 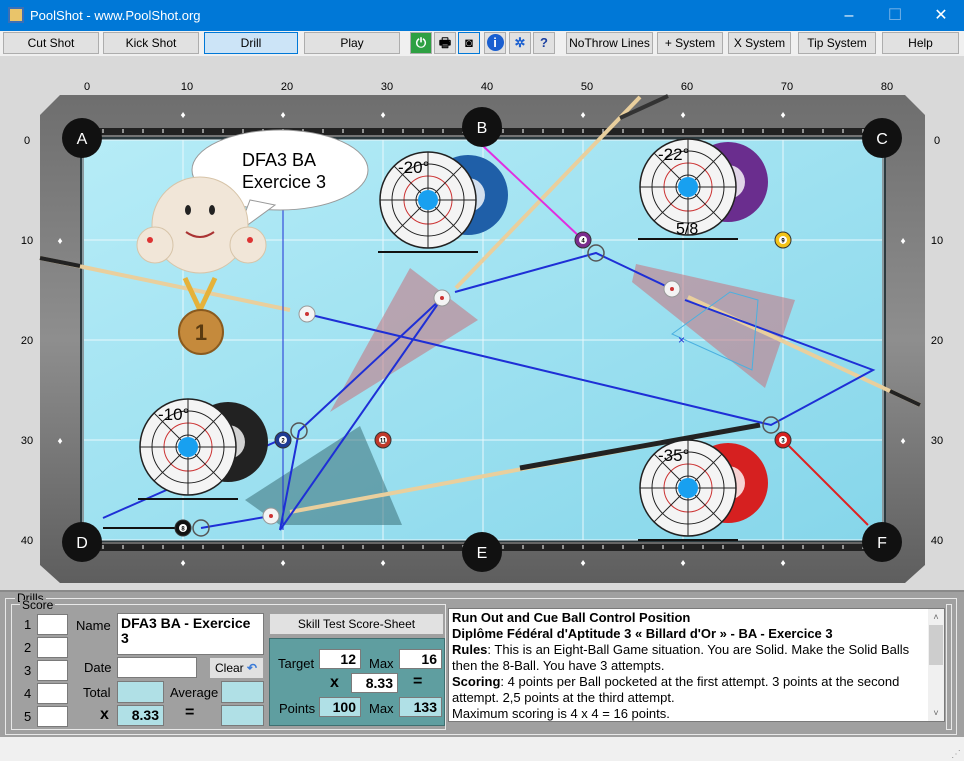 What do you see at coordinates (28, 624) in the screenshot?
I see `score-row-number: 1` at bounding box center [28, 624].